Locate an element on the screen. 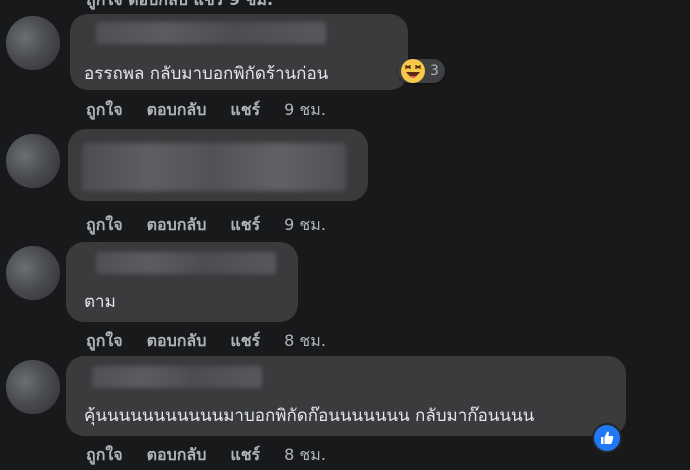 The height and width of the screenshot is (470, 690). comment-text: ตาม is located at coordinates (100, 302).